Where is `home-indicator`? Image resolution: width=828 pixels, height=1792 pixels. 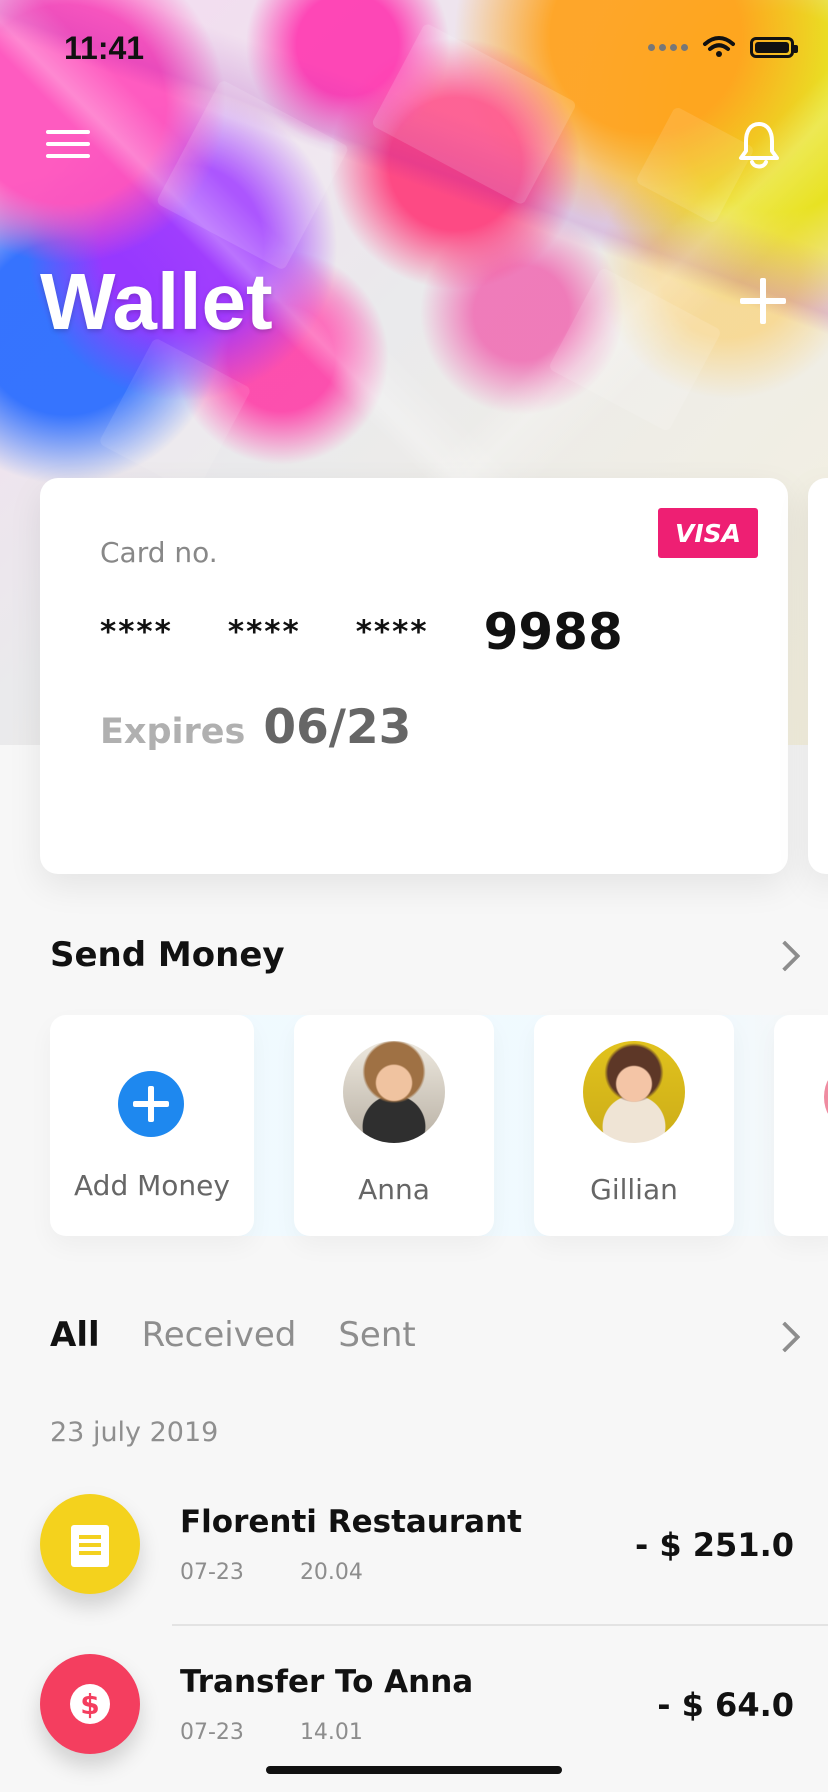
home-indicator is located at coordinates (414, 1770).